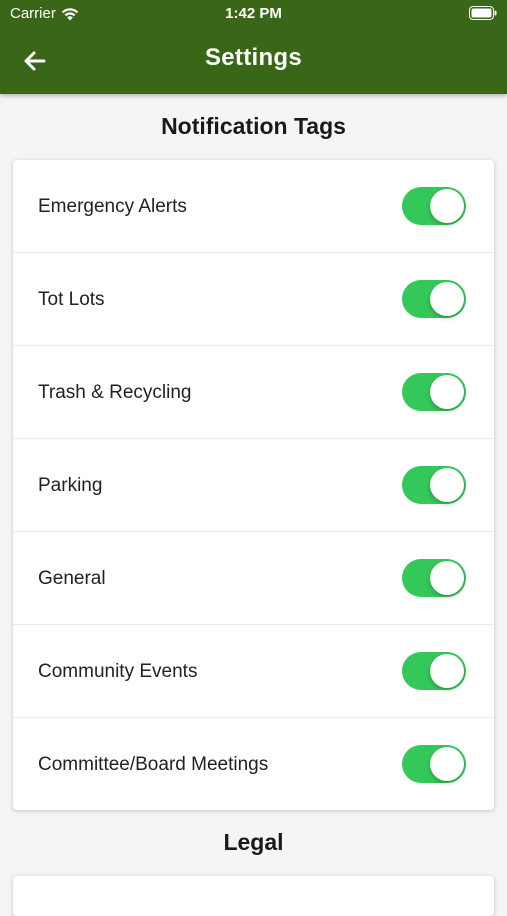 The width and height of the screenshot is (507, 916). What do you see at coordinates (253, 299) in the screenshot?
I see `list-item-tot-lots: Tot Lots` at bounding box center [253, 299].